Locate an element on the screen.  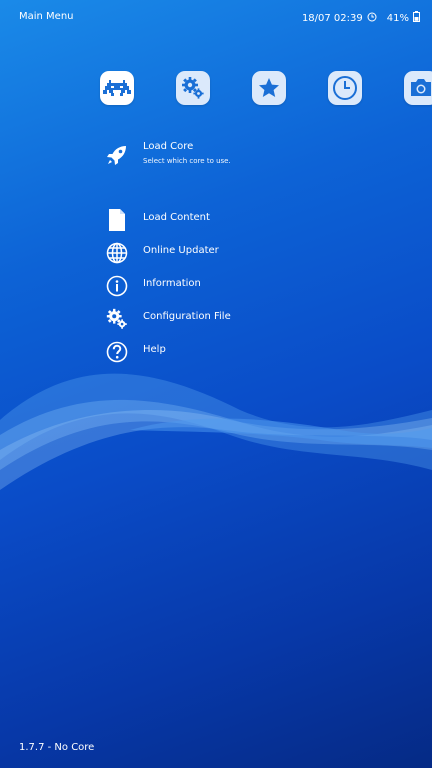
menu-item-sublabel: Select which core to use. is located at coordinates (187, 161).